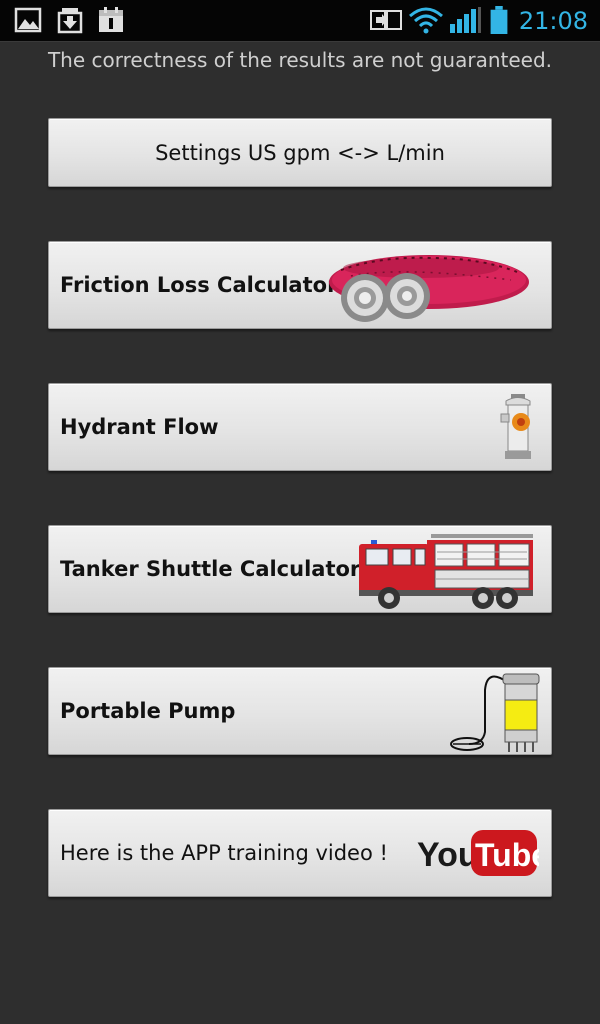 The width and height of the screenshot is (600, 1024). Describe the element at coordinates (429, 288) in the screenshot. I see `fire-hose-icon` at that location.